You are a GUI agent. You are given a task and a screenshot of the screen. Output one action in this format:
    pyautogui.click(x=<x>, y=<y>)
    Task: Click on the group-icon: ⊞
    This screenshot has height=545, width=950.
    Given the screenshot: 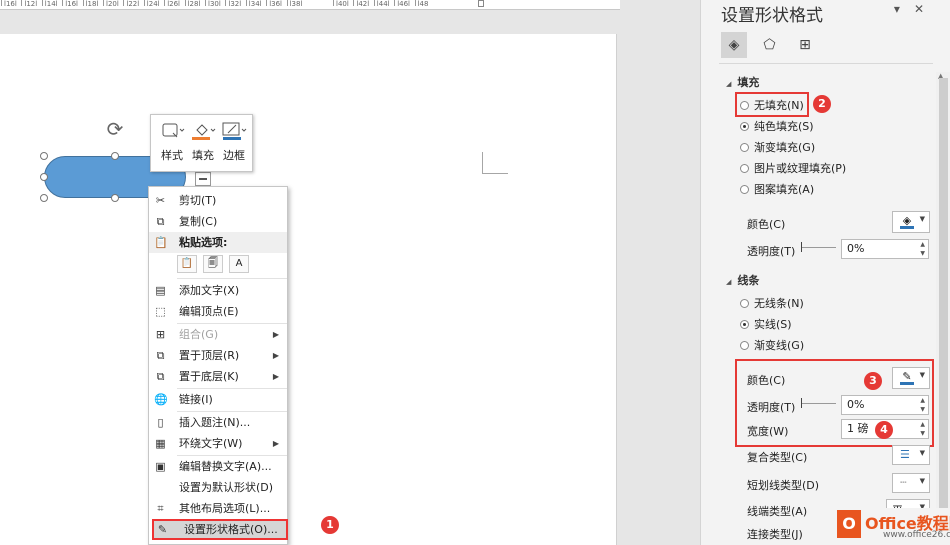 What is the action you would take?
    pyautogui.click(x=160, y=334)
    